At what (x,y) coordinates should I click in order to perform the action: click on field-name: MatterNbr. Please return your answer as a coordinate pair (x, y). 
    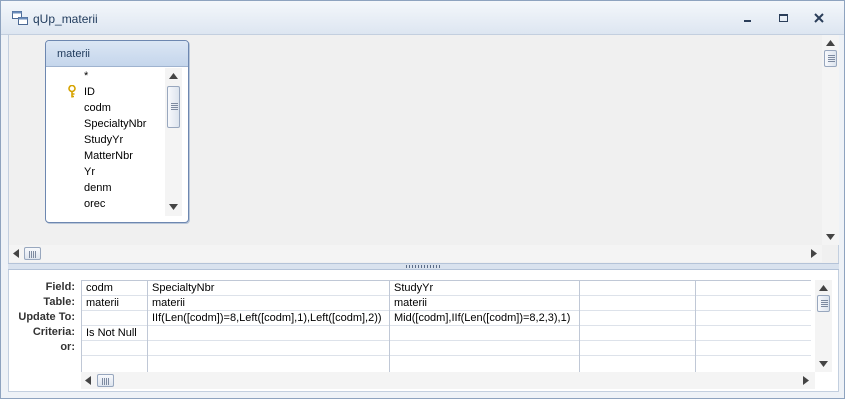
    Looking at the image, I should click on (108, 156).